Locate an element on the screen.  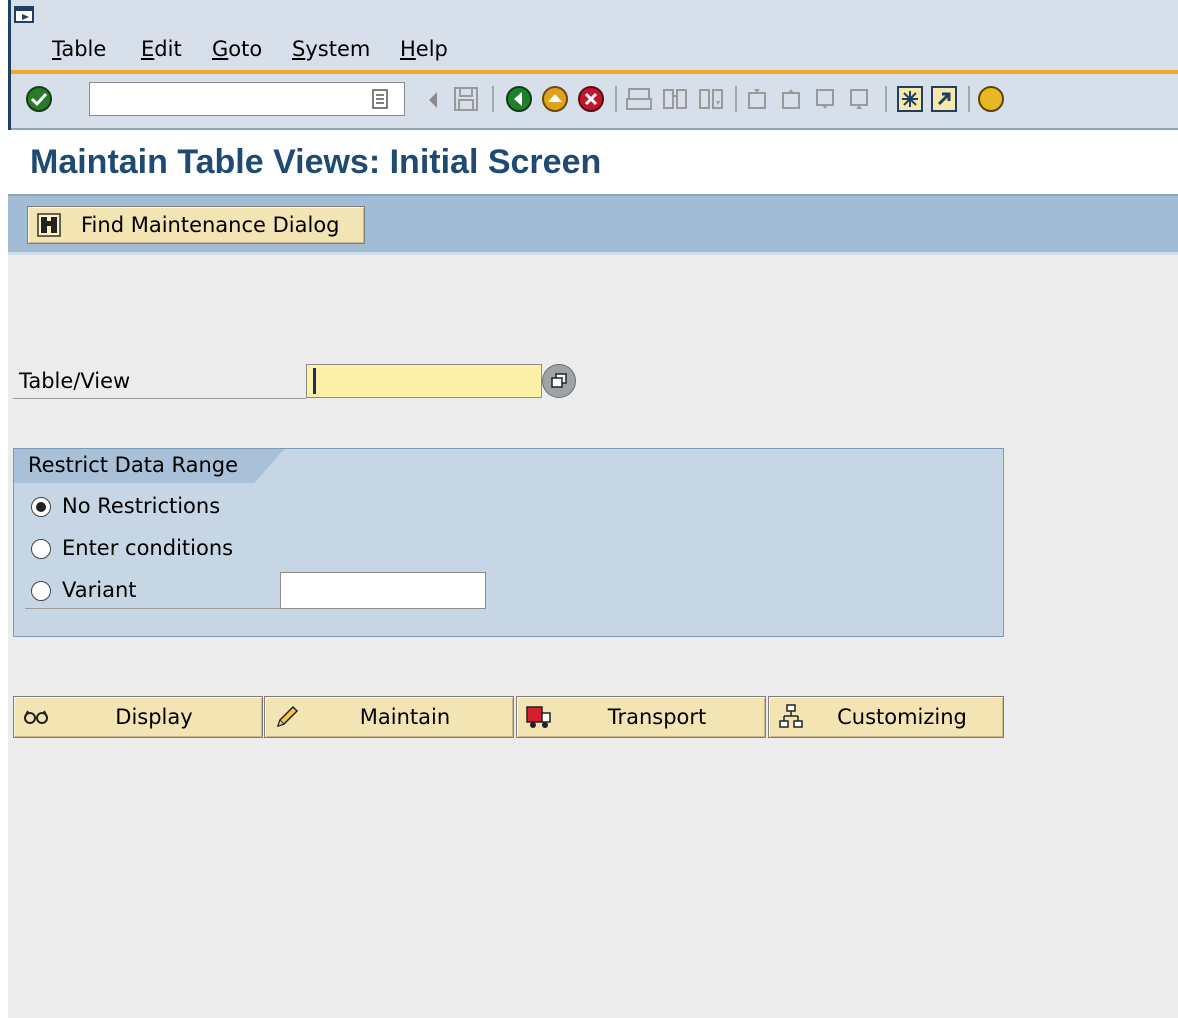
variant-input is located at coordinates (383, 590).